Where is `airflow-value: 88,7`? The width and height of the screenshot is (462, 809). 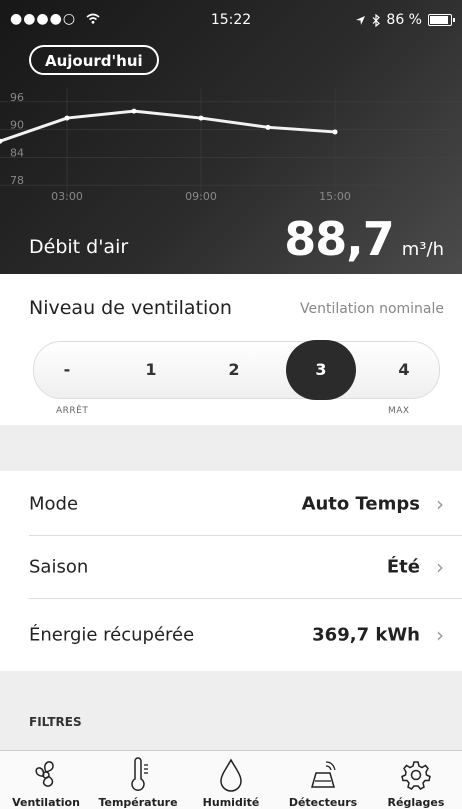 airflow-value: 88,7 is located at coordinates (339, 239).